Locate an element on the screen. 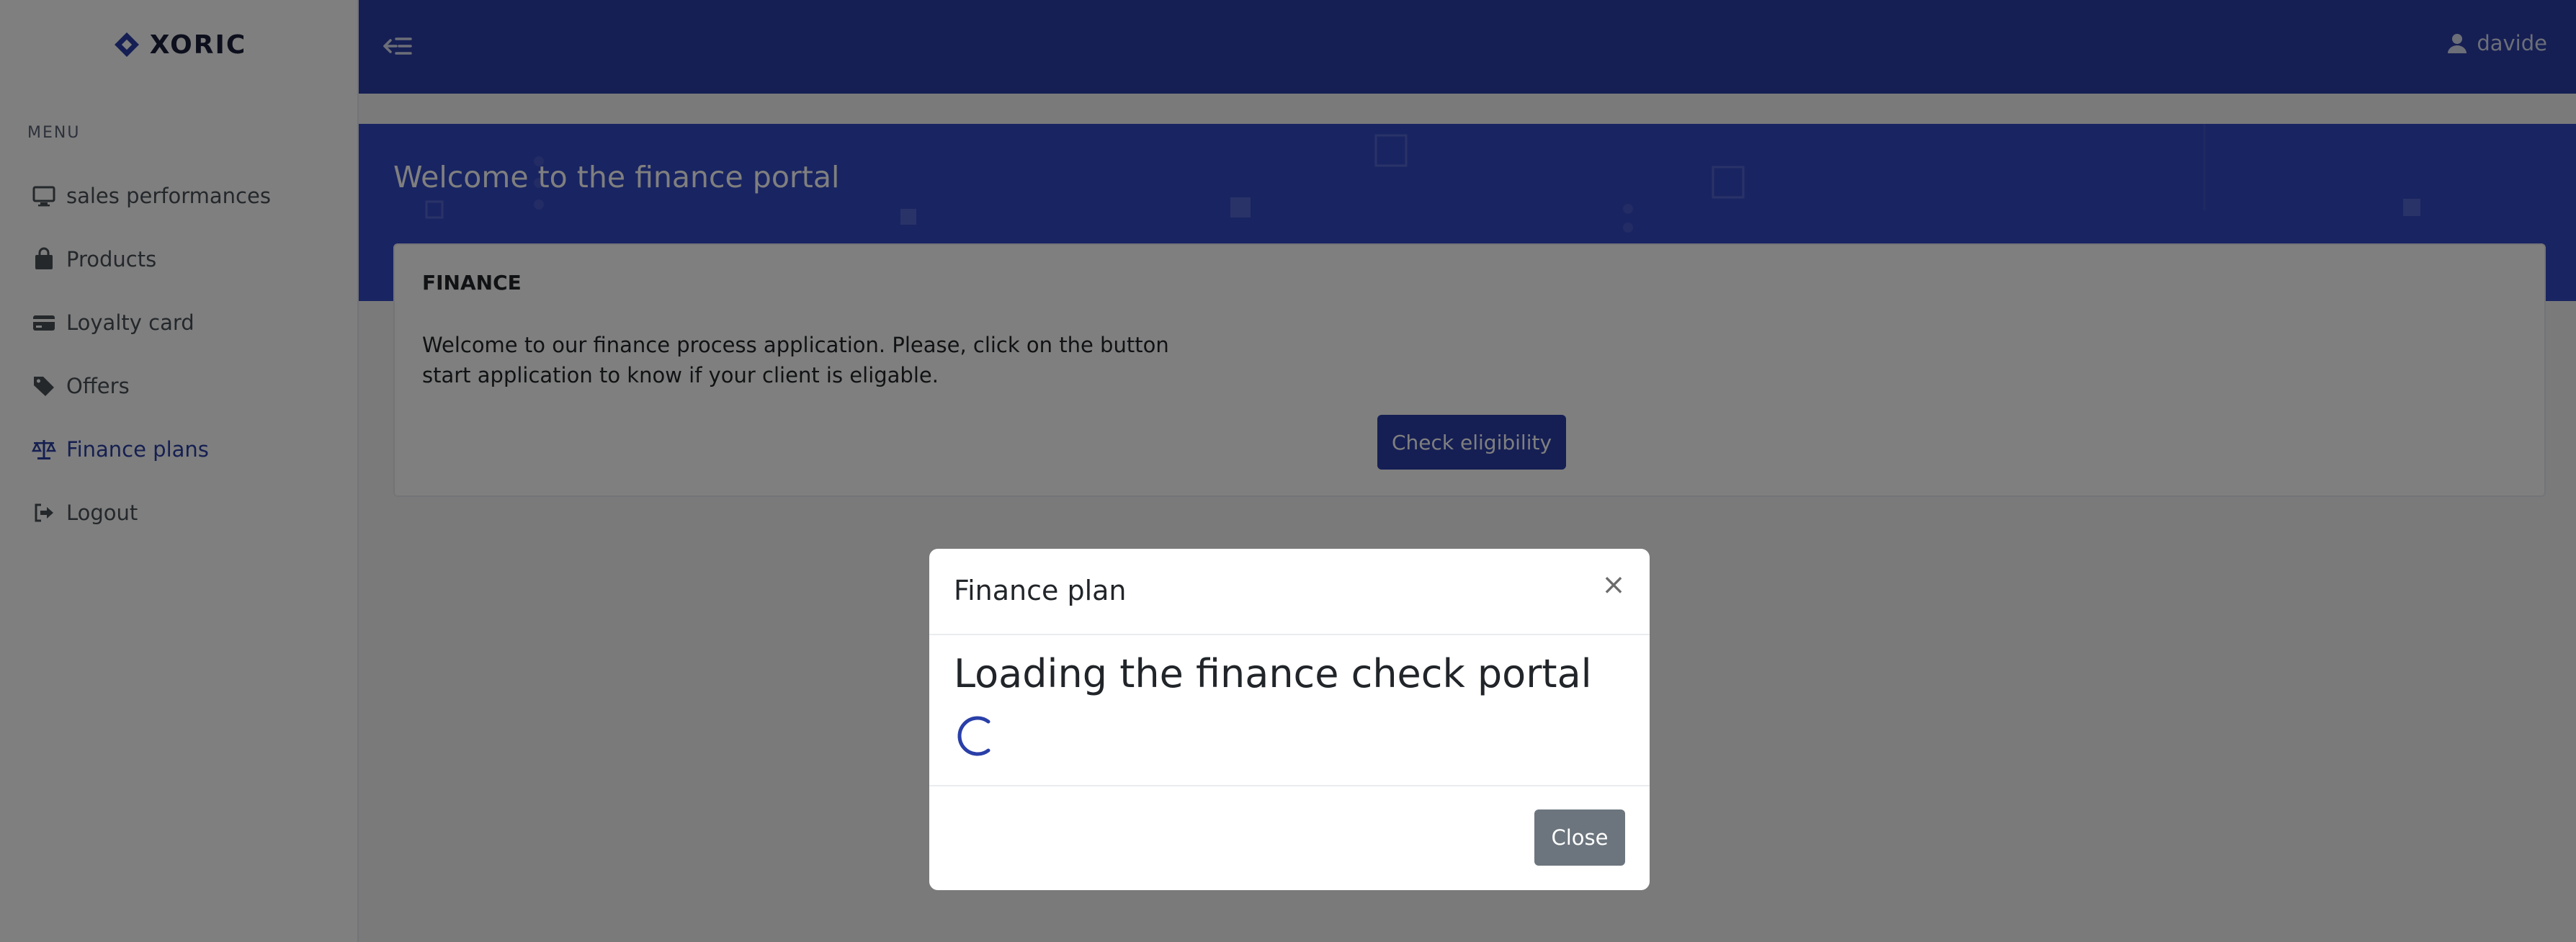  close-button: Close is located at coordinates (1579, 837).